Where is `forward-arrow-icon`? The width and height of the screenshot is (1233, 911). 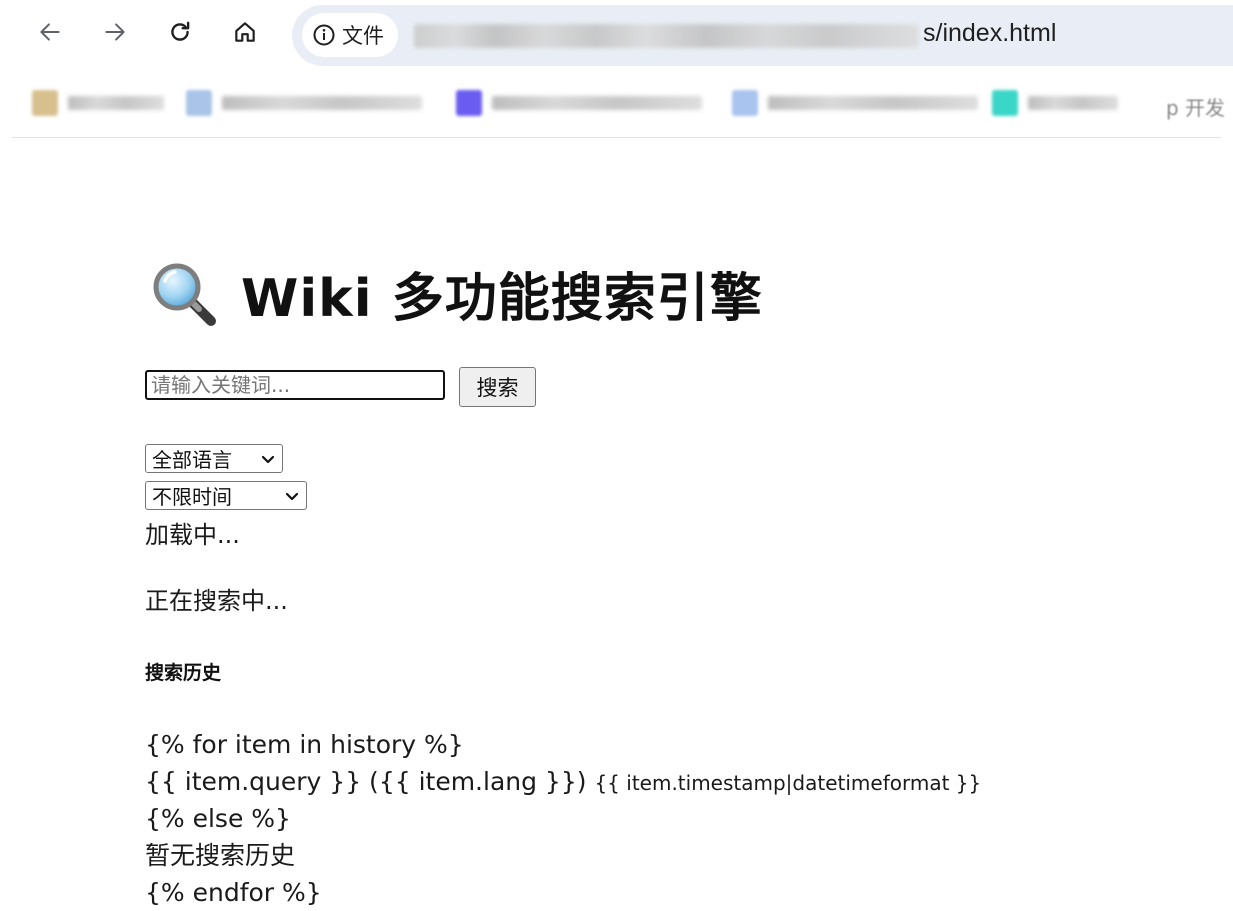
forward-arrow-icon is located at coordinates (115, 34).